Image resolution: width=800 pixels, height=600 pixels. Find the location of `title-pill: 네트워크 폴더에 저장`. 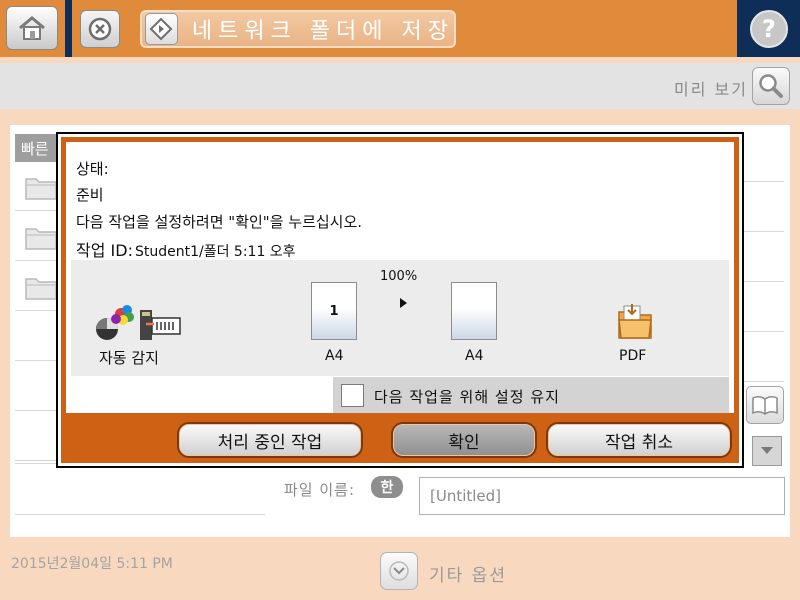

title-pill: 네트워크 폴더에 저장 is located at coordinates (298, 29).